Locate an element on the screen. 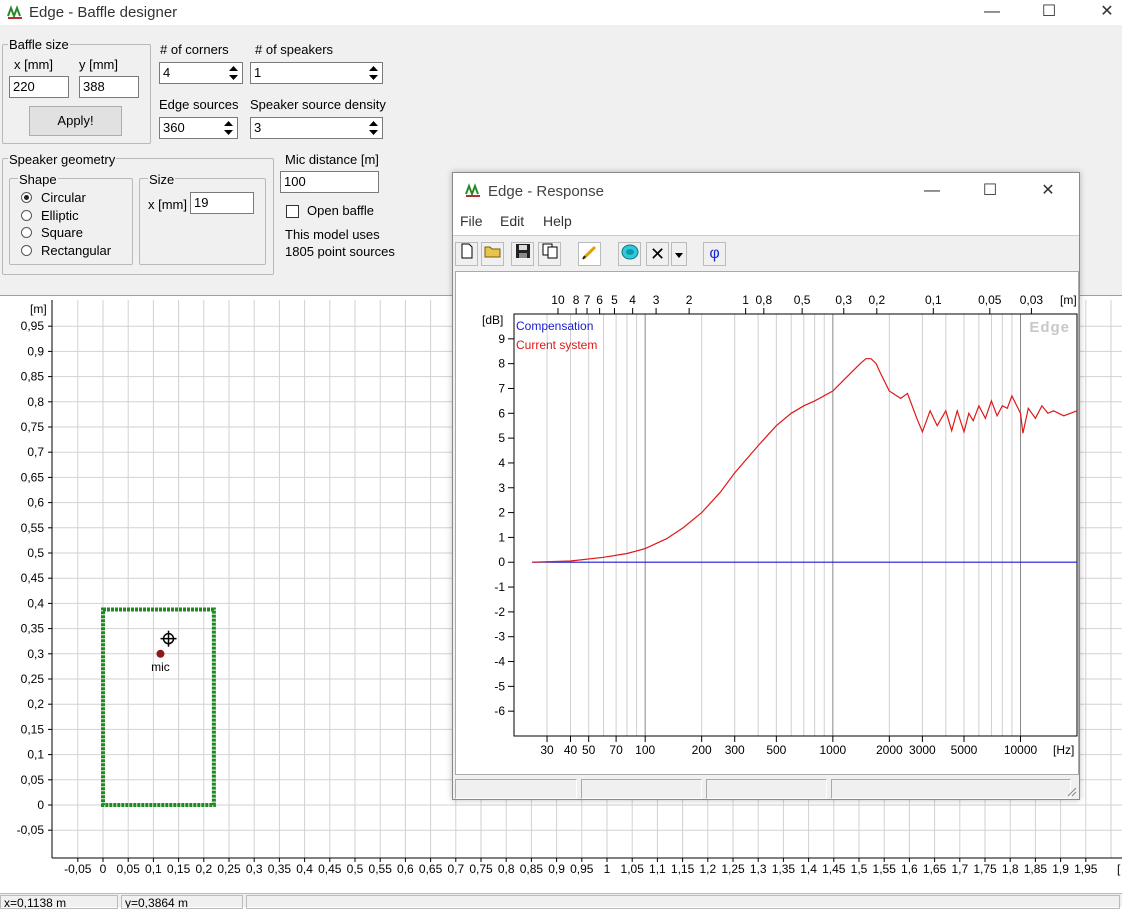 The image size is (1122, 909). x-tick-label: 1,25 is located at coordinates (733, 869).